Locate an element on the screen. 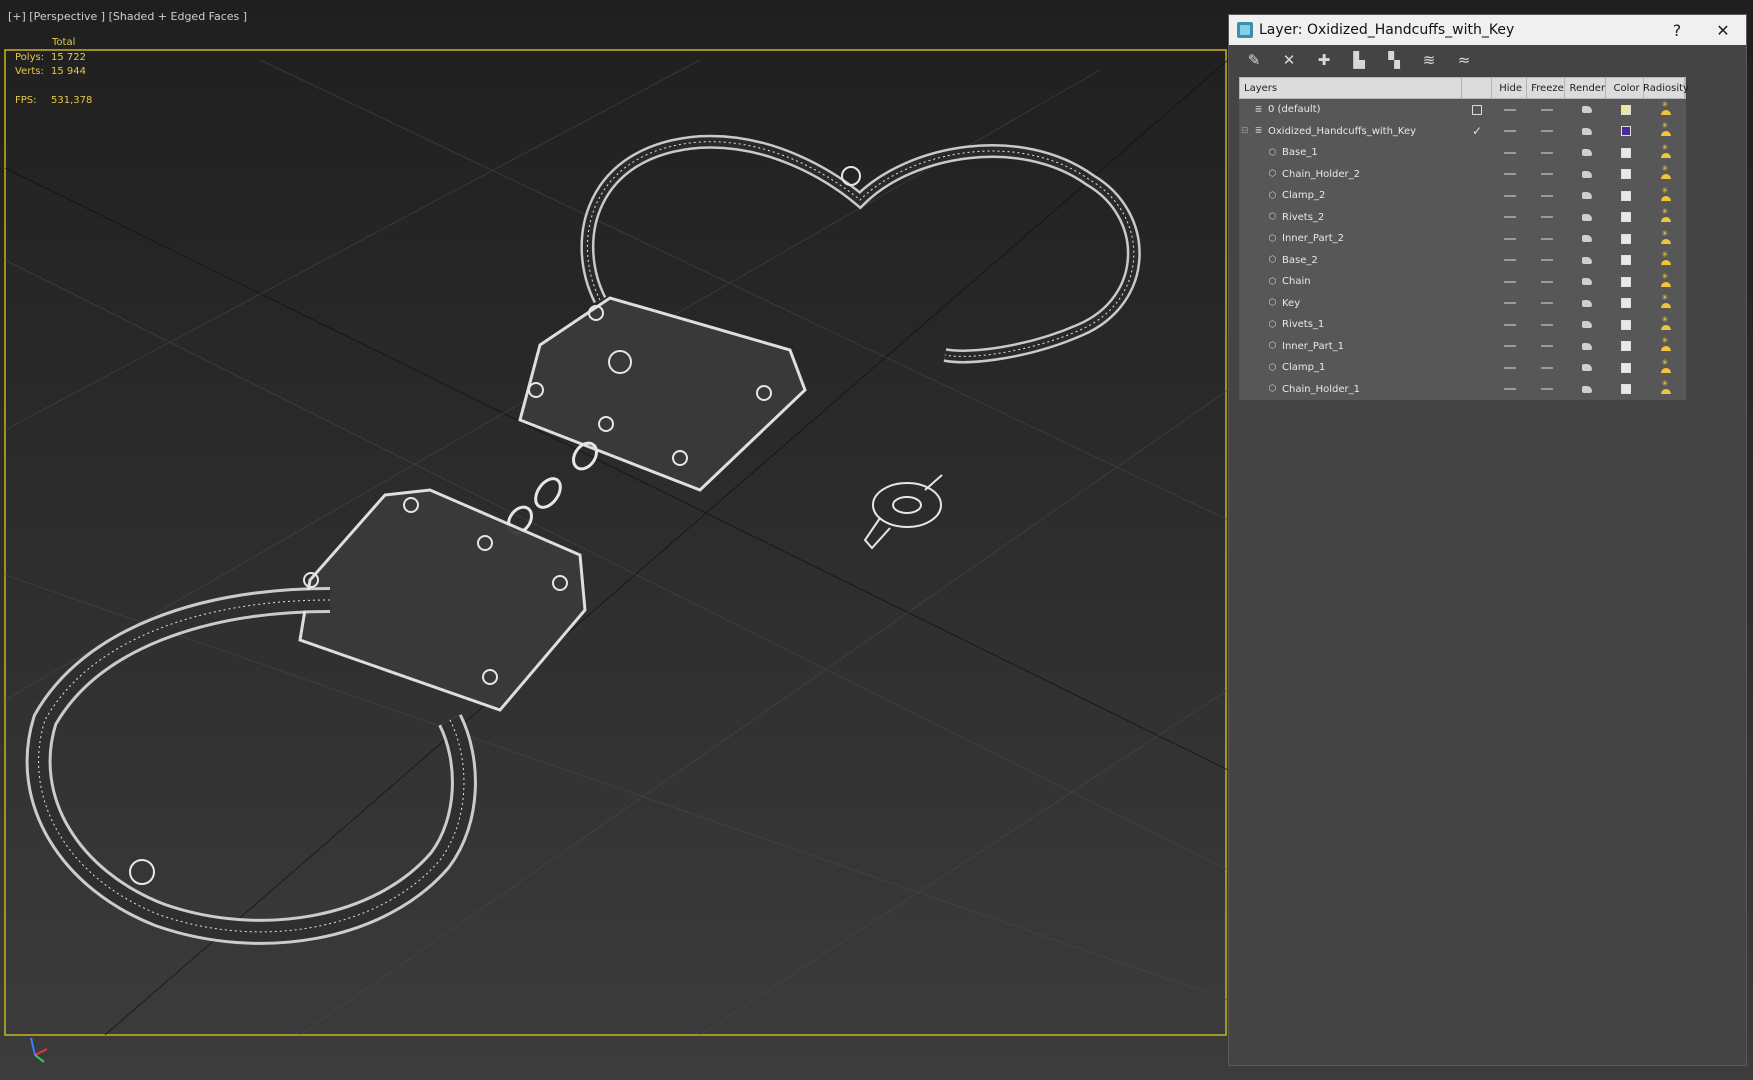 This screenshot has width=1753, height=1080. layer-row: ⬡ Chain is located at coordinates (1462, 282).